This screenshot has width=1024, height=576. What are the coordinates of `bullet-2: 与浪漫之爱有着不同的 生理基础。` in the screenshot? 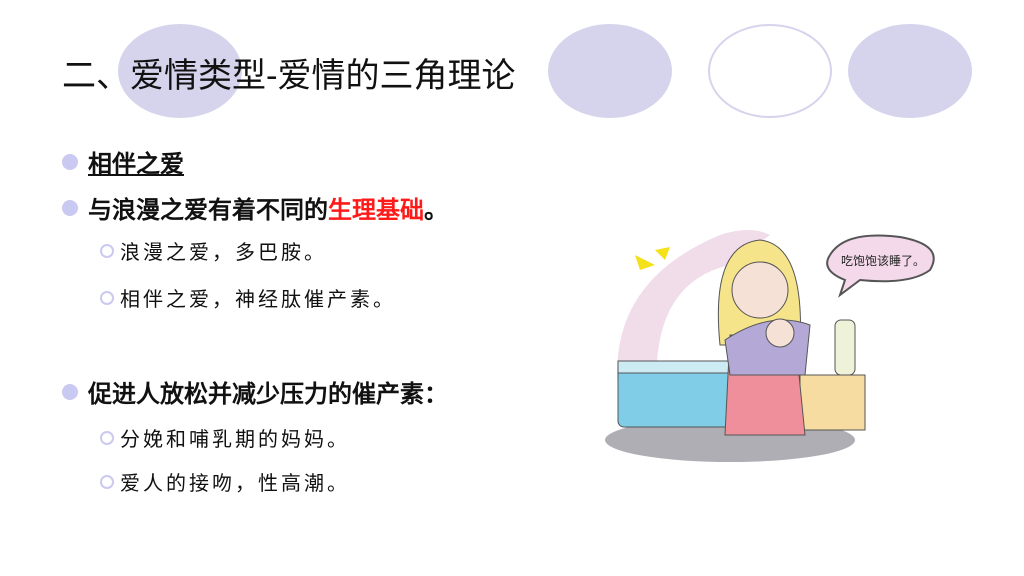 It's located at (255, 207).